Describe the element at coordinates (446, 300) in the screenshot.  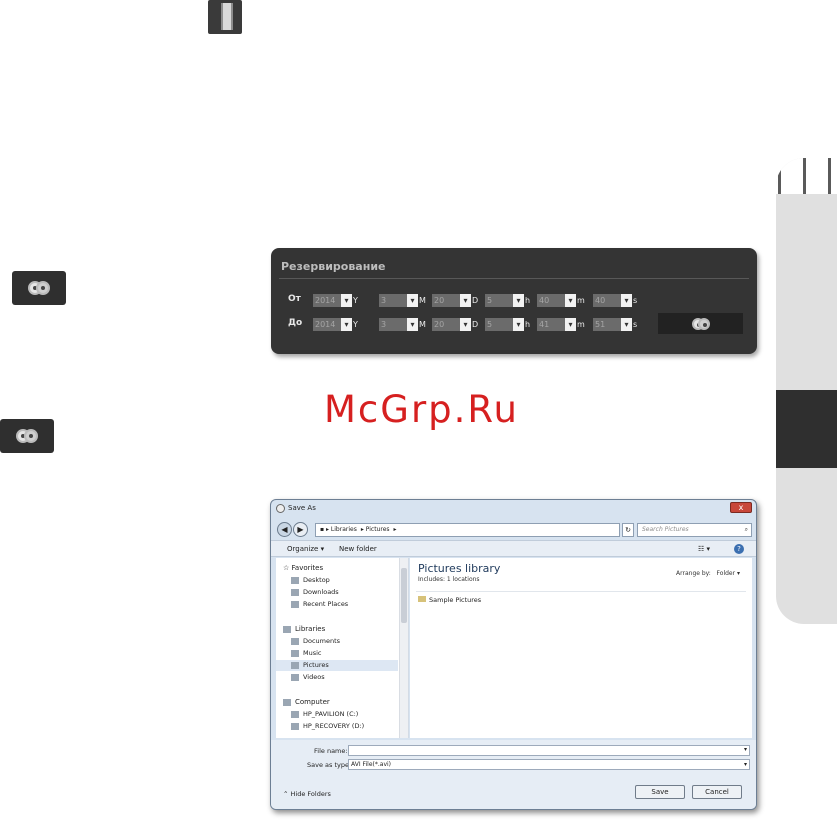
I see `from-day-value: 20` at that location.